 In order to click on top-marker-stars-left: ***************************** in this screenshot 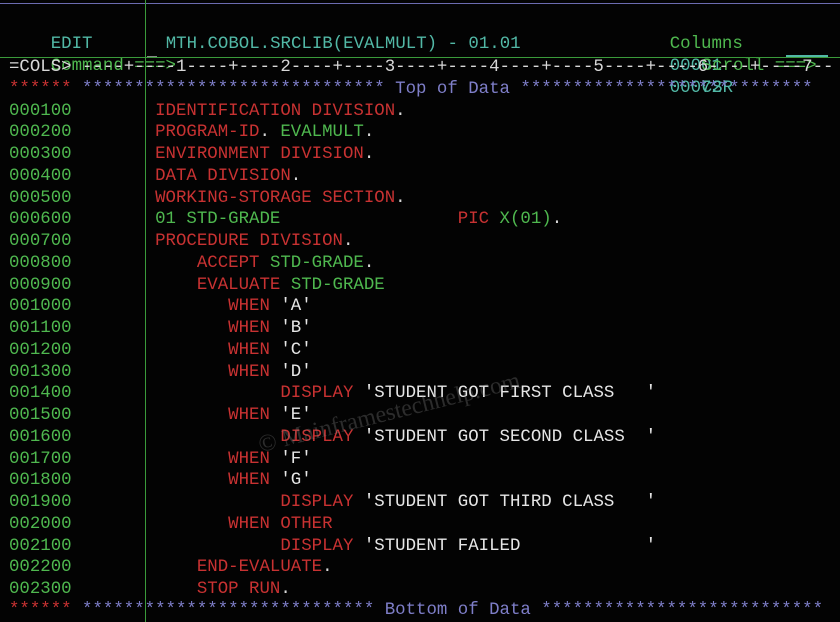, I will do `click(233, 89)`.